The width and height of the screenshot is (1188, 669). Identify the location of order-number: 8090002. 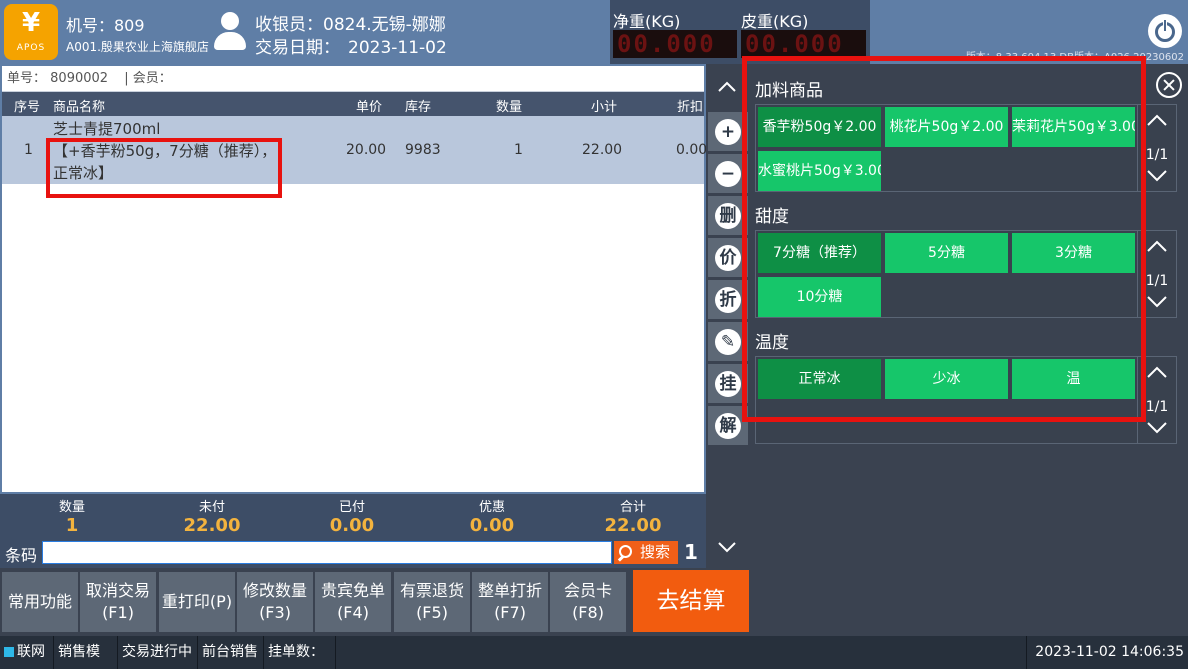
(79, 78).